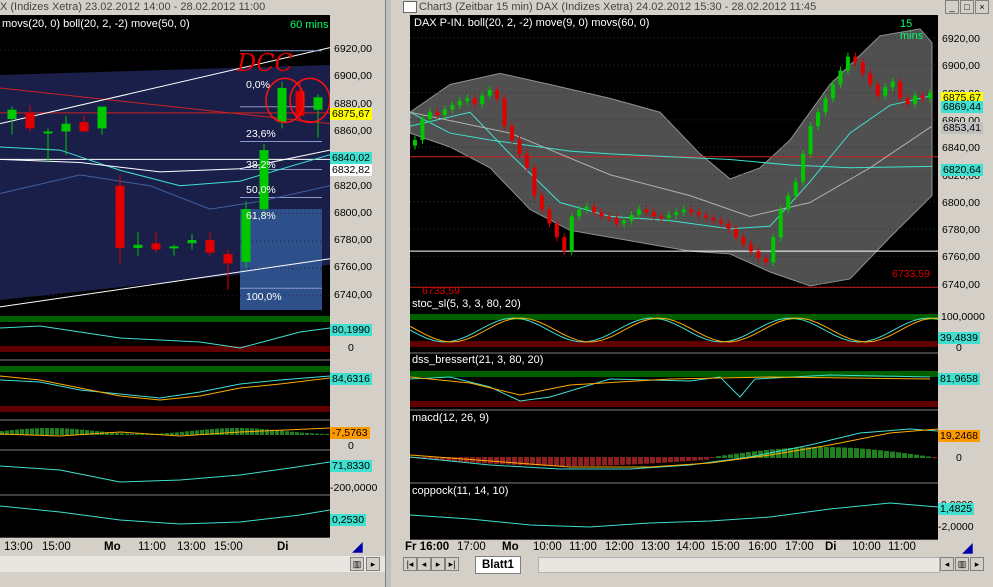  I want to click on left-price-label-7: 6780,00, so click(353, 240).